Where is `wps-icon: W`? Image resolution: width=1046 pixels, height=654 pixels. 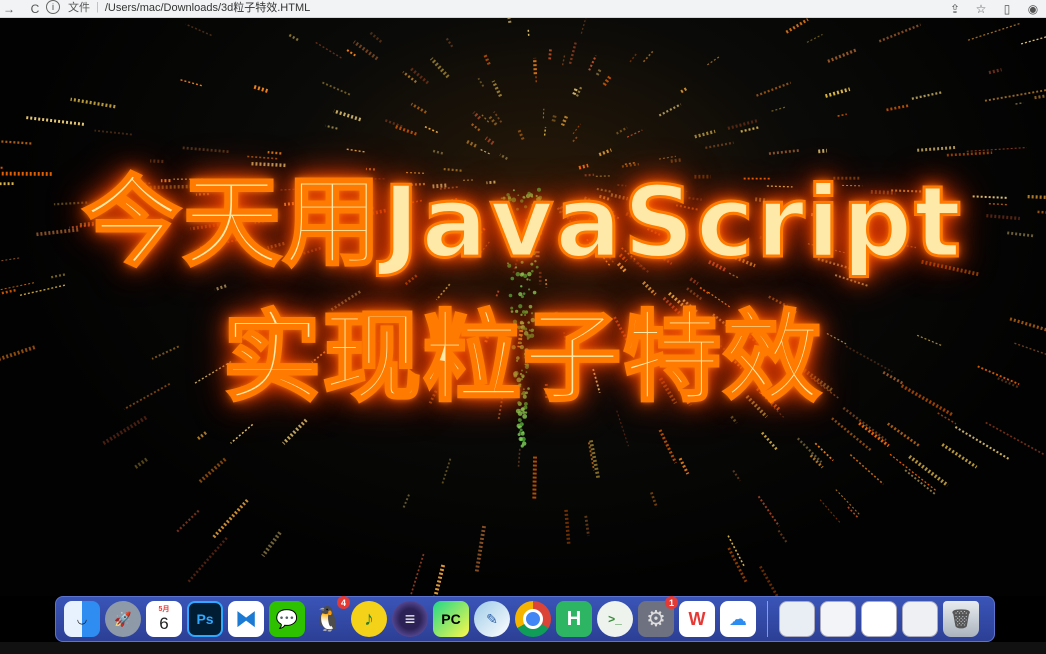
wps-icon: W is located at coordinates (697, 619).